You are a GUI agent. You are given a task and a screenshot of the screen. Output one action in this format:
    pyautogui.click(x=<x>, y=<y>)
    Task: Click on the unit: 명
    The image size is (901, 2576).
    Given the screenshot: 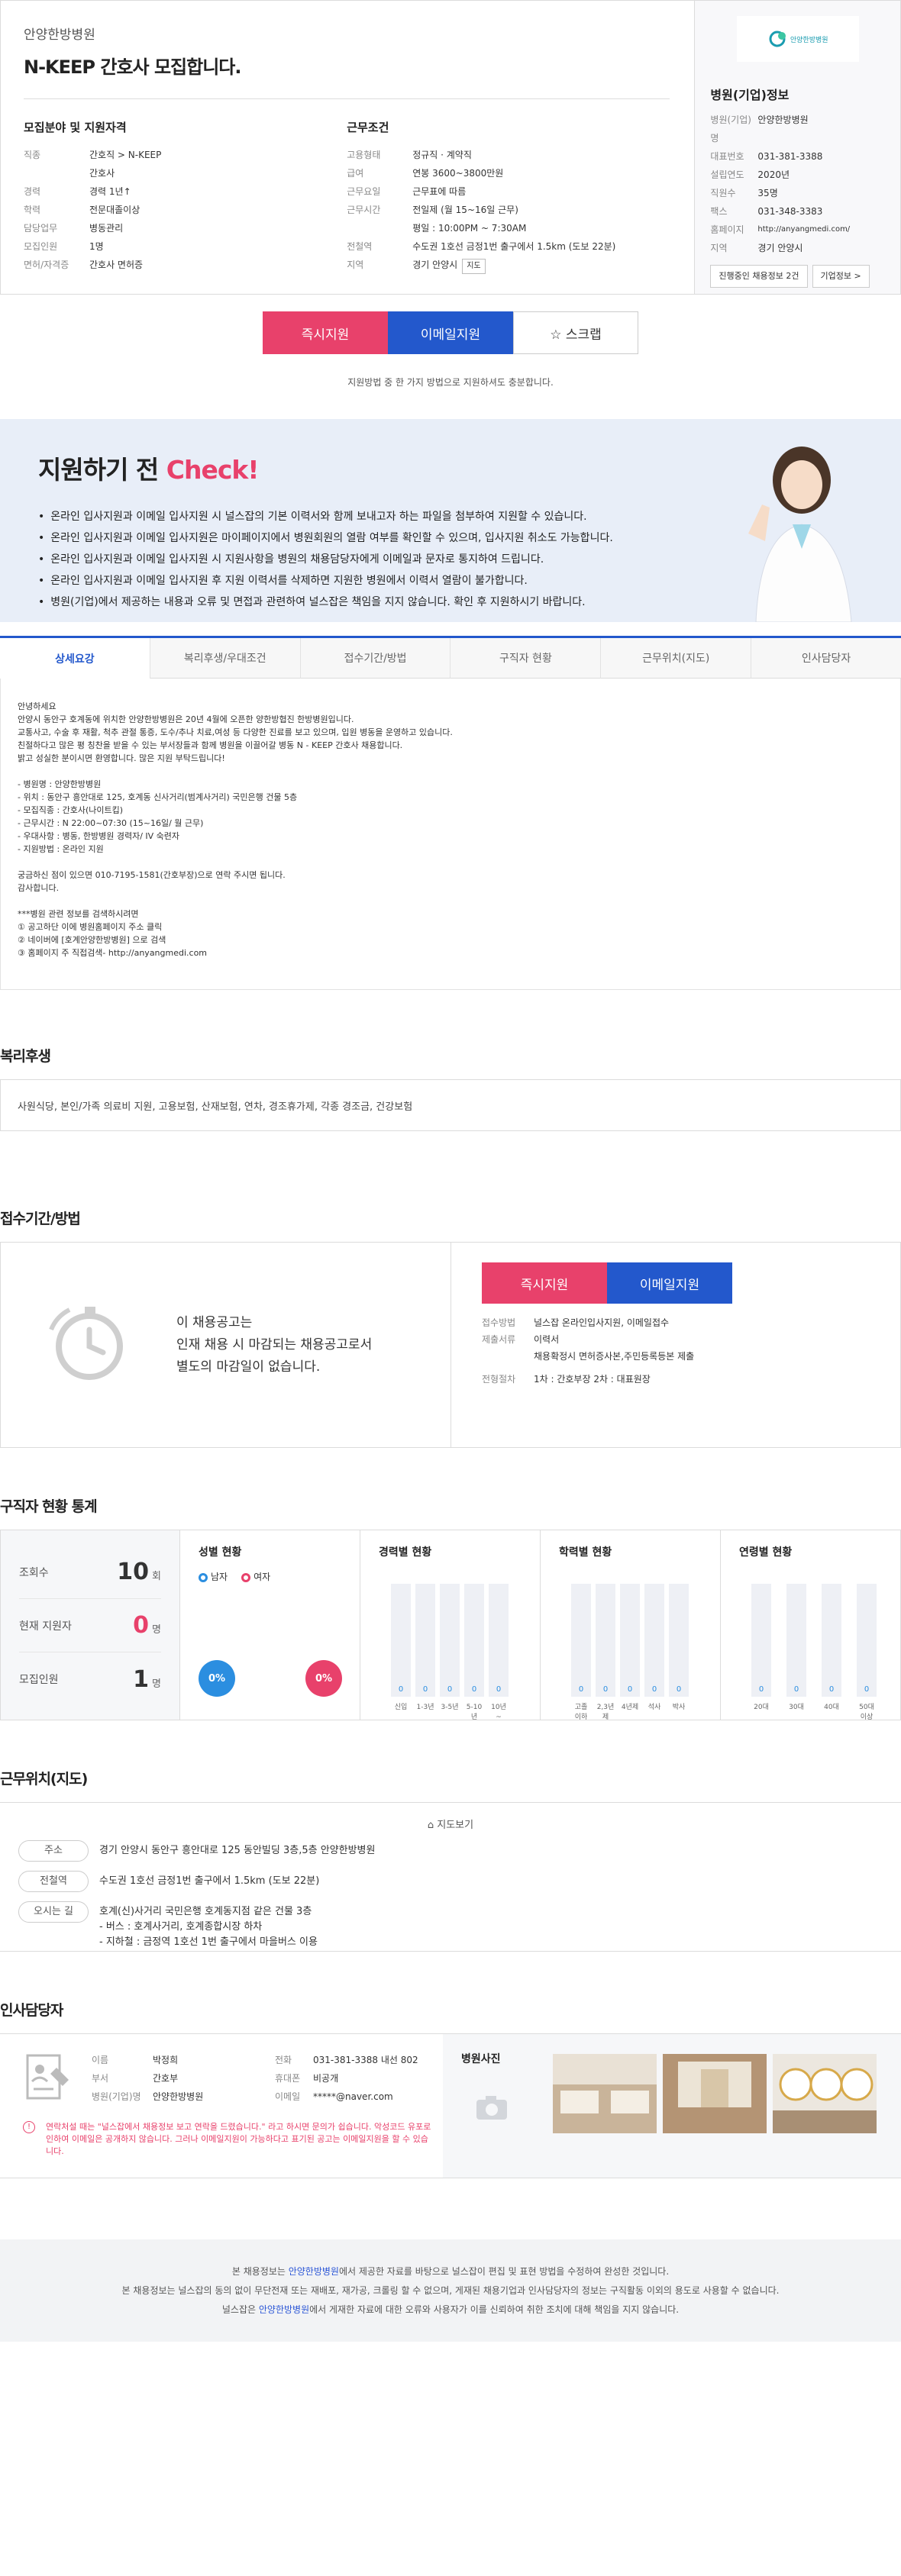 What is the action you would take?
    pyautogui.click(x=156, y=1630)
    